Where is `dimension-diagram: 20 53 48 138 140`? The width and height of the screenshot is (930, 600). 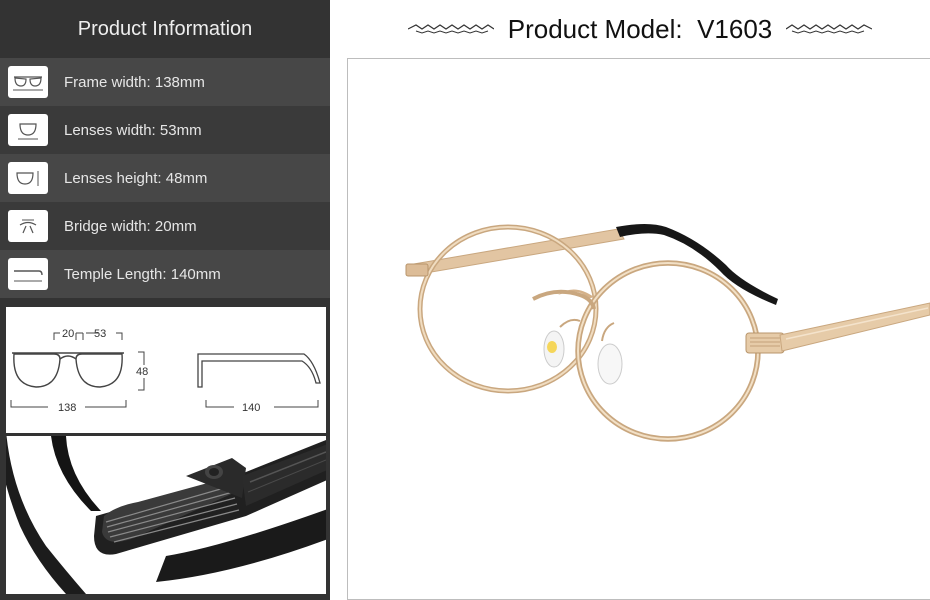
dimension-diagram: 20 53 48 138 140 is located at coordinates (166, 370).